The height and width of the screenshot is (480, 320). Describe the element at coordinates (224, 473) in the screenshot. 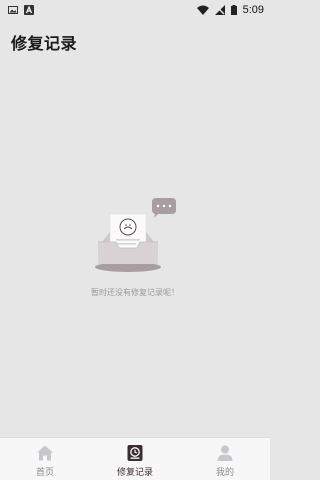

I see `nav-label-profile: 我的` at that location.